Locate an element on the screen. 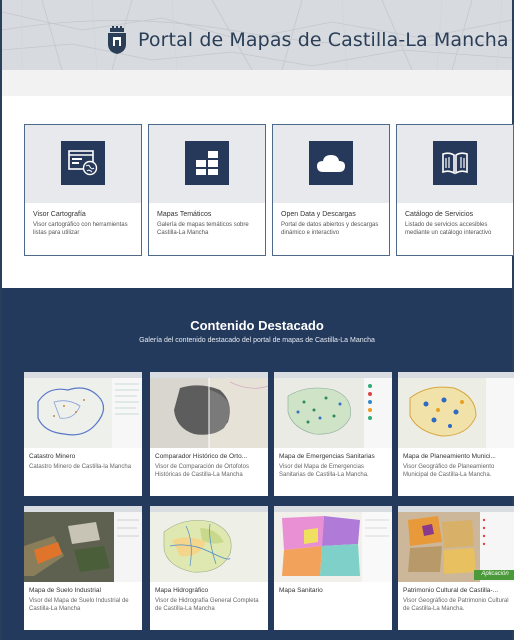 The image size is (514, 640). header-banner: Portal de Mapas de Castilla-La Mancha is located at coordinates (257, 35).